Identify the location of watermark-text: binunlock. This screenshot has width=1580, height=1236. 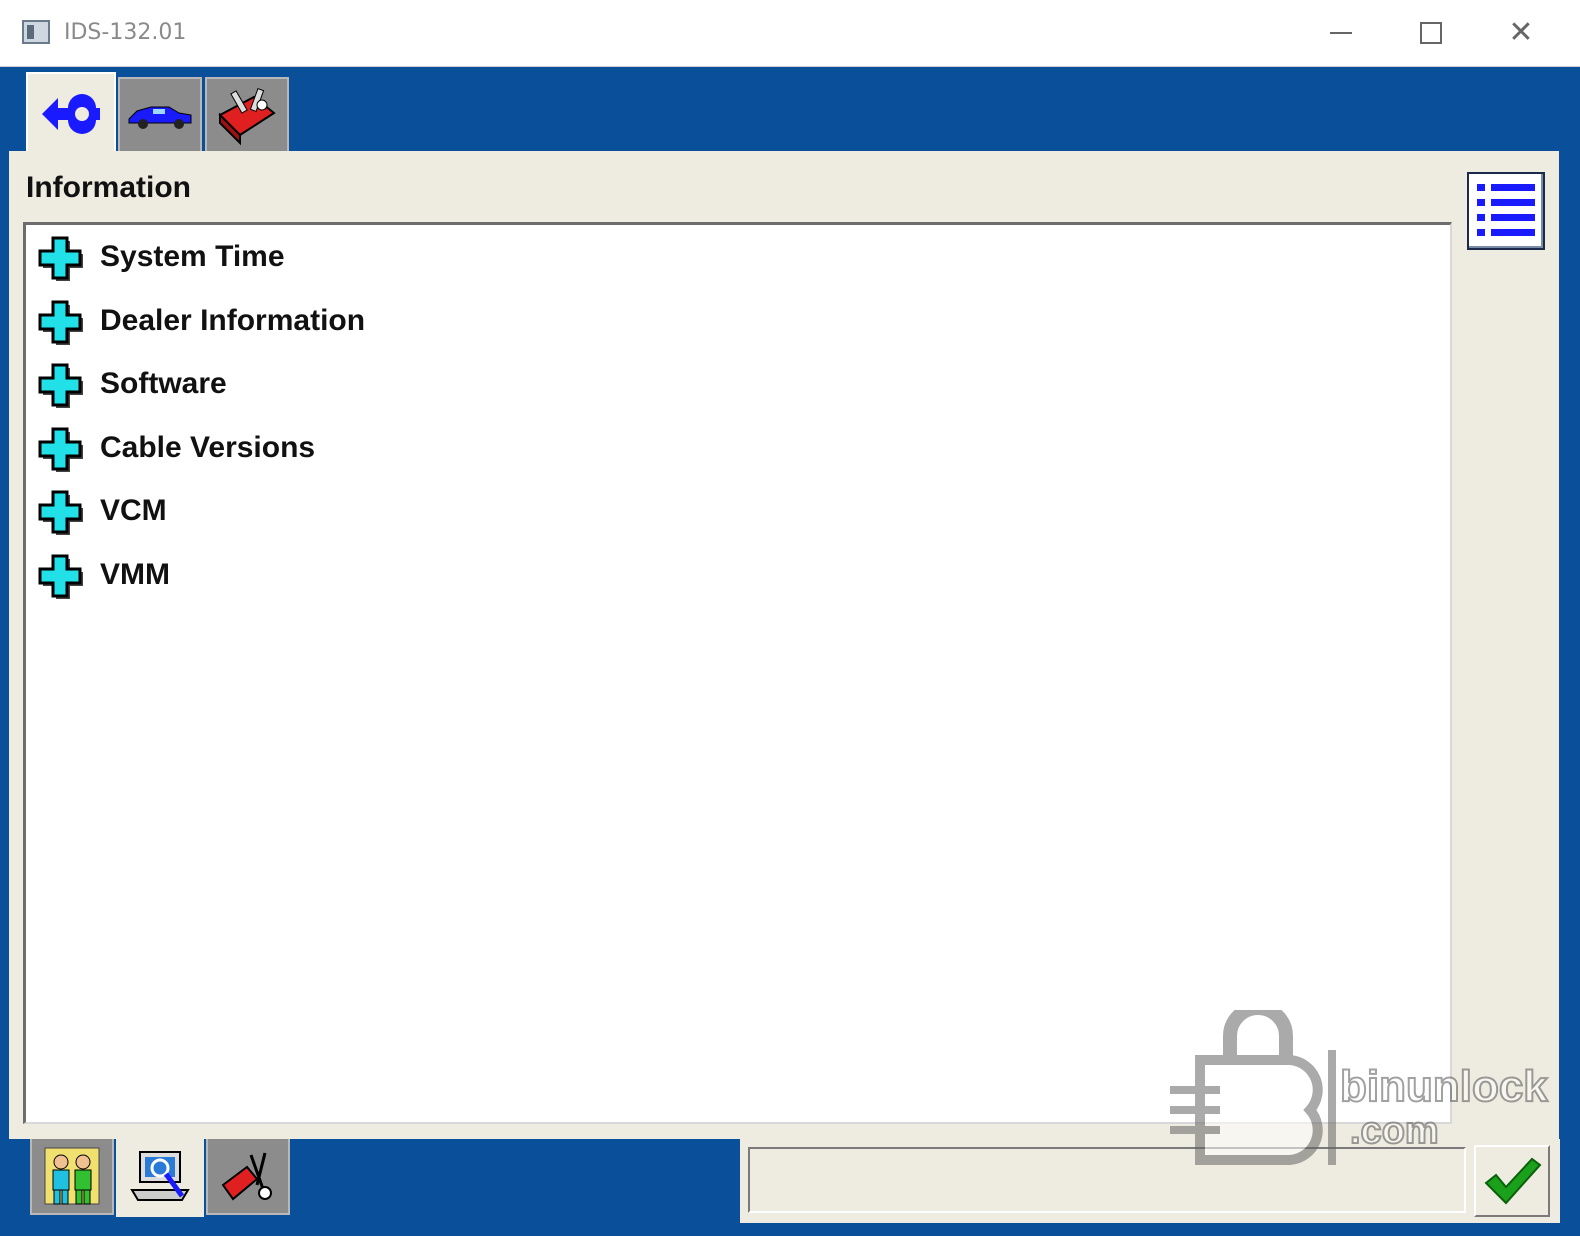
(1444, 1086).